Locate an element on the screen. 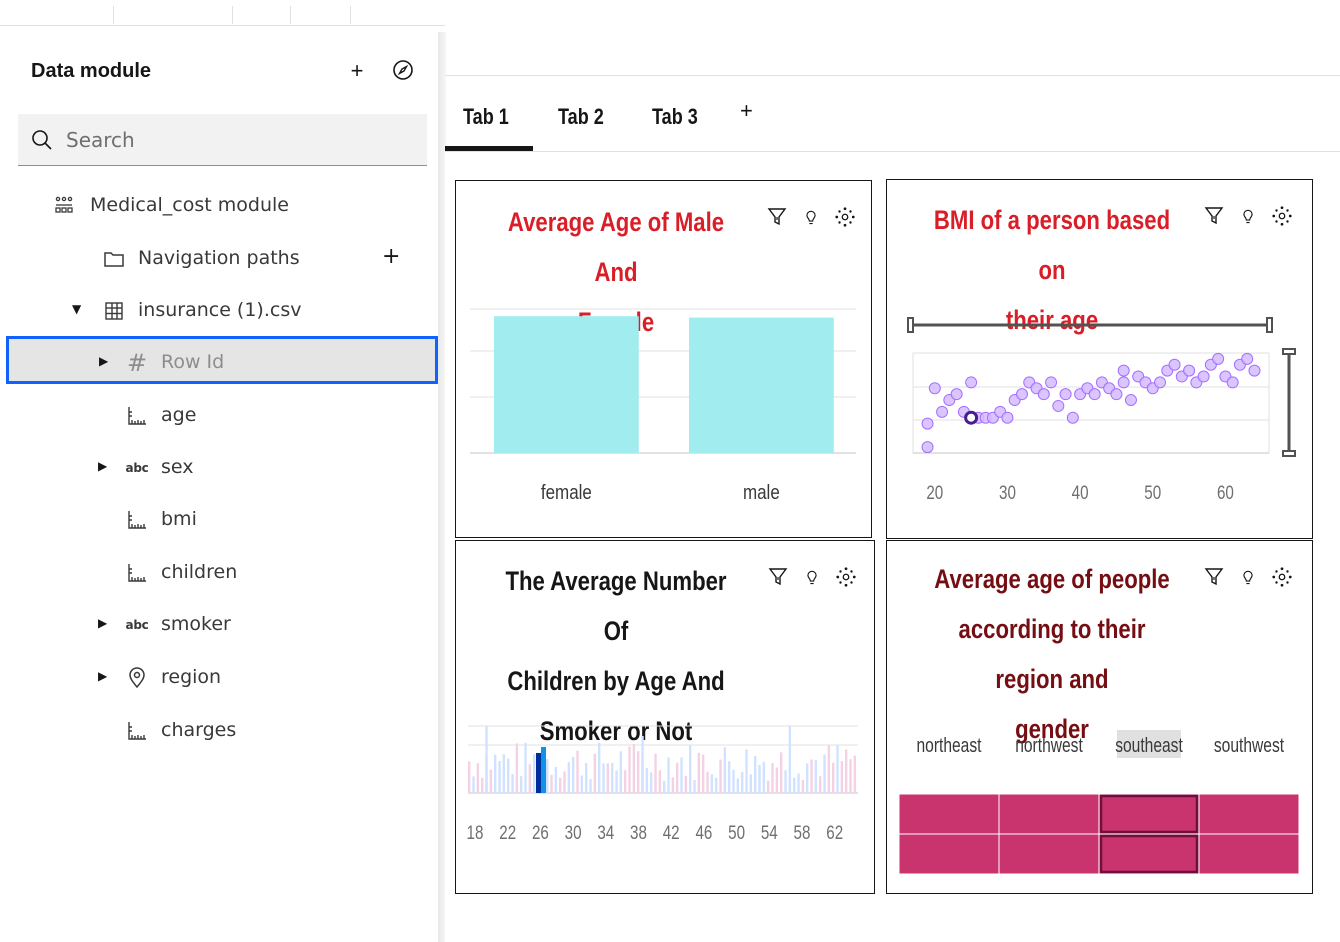 The width and height of the screenshot is (1340, 942). search-field is located at coordinates (222, 140).